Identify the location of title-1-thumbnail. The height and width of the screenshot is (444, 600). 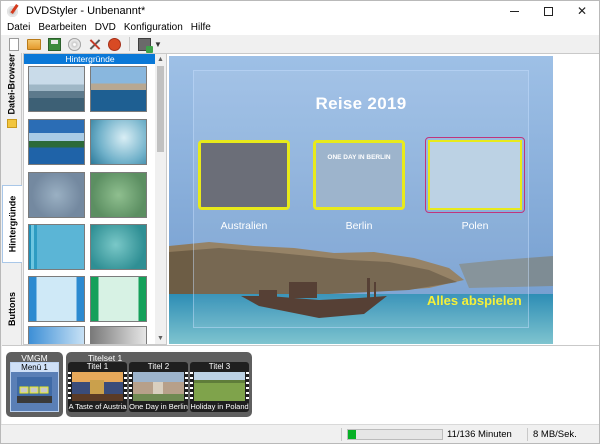
(97, 386).